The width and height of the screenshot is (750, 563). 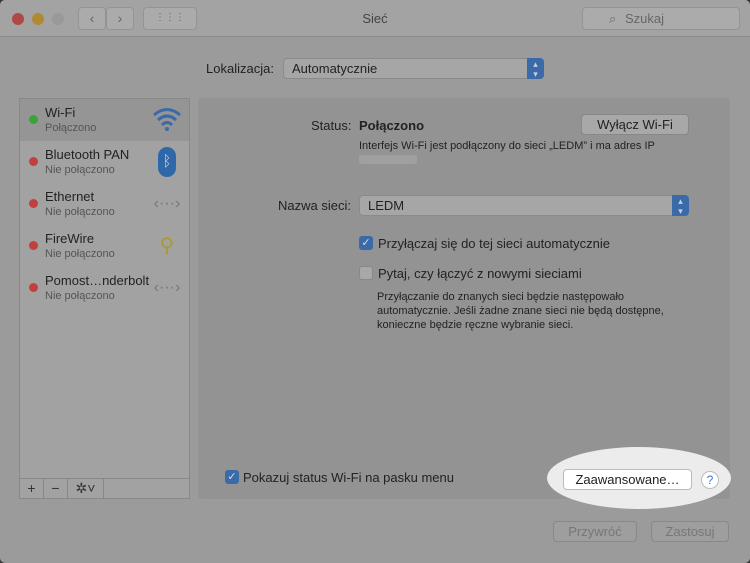 What do you see at coordinates (60, 112) in the screenshot?
I see `service-name: Wi-Fi` at bounding box center [60, 112].